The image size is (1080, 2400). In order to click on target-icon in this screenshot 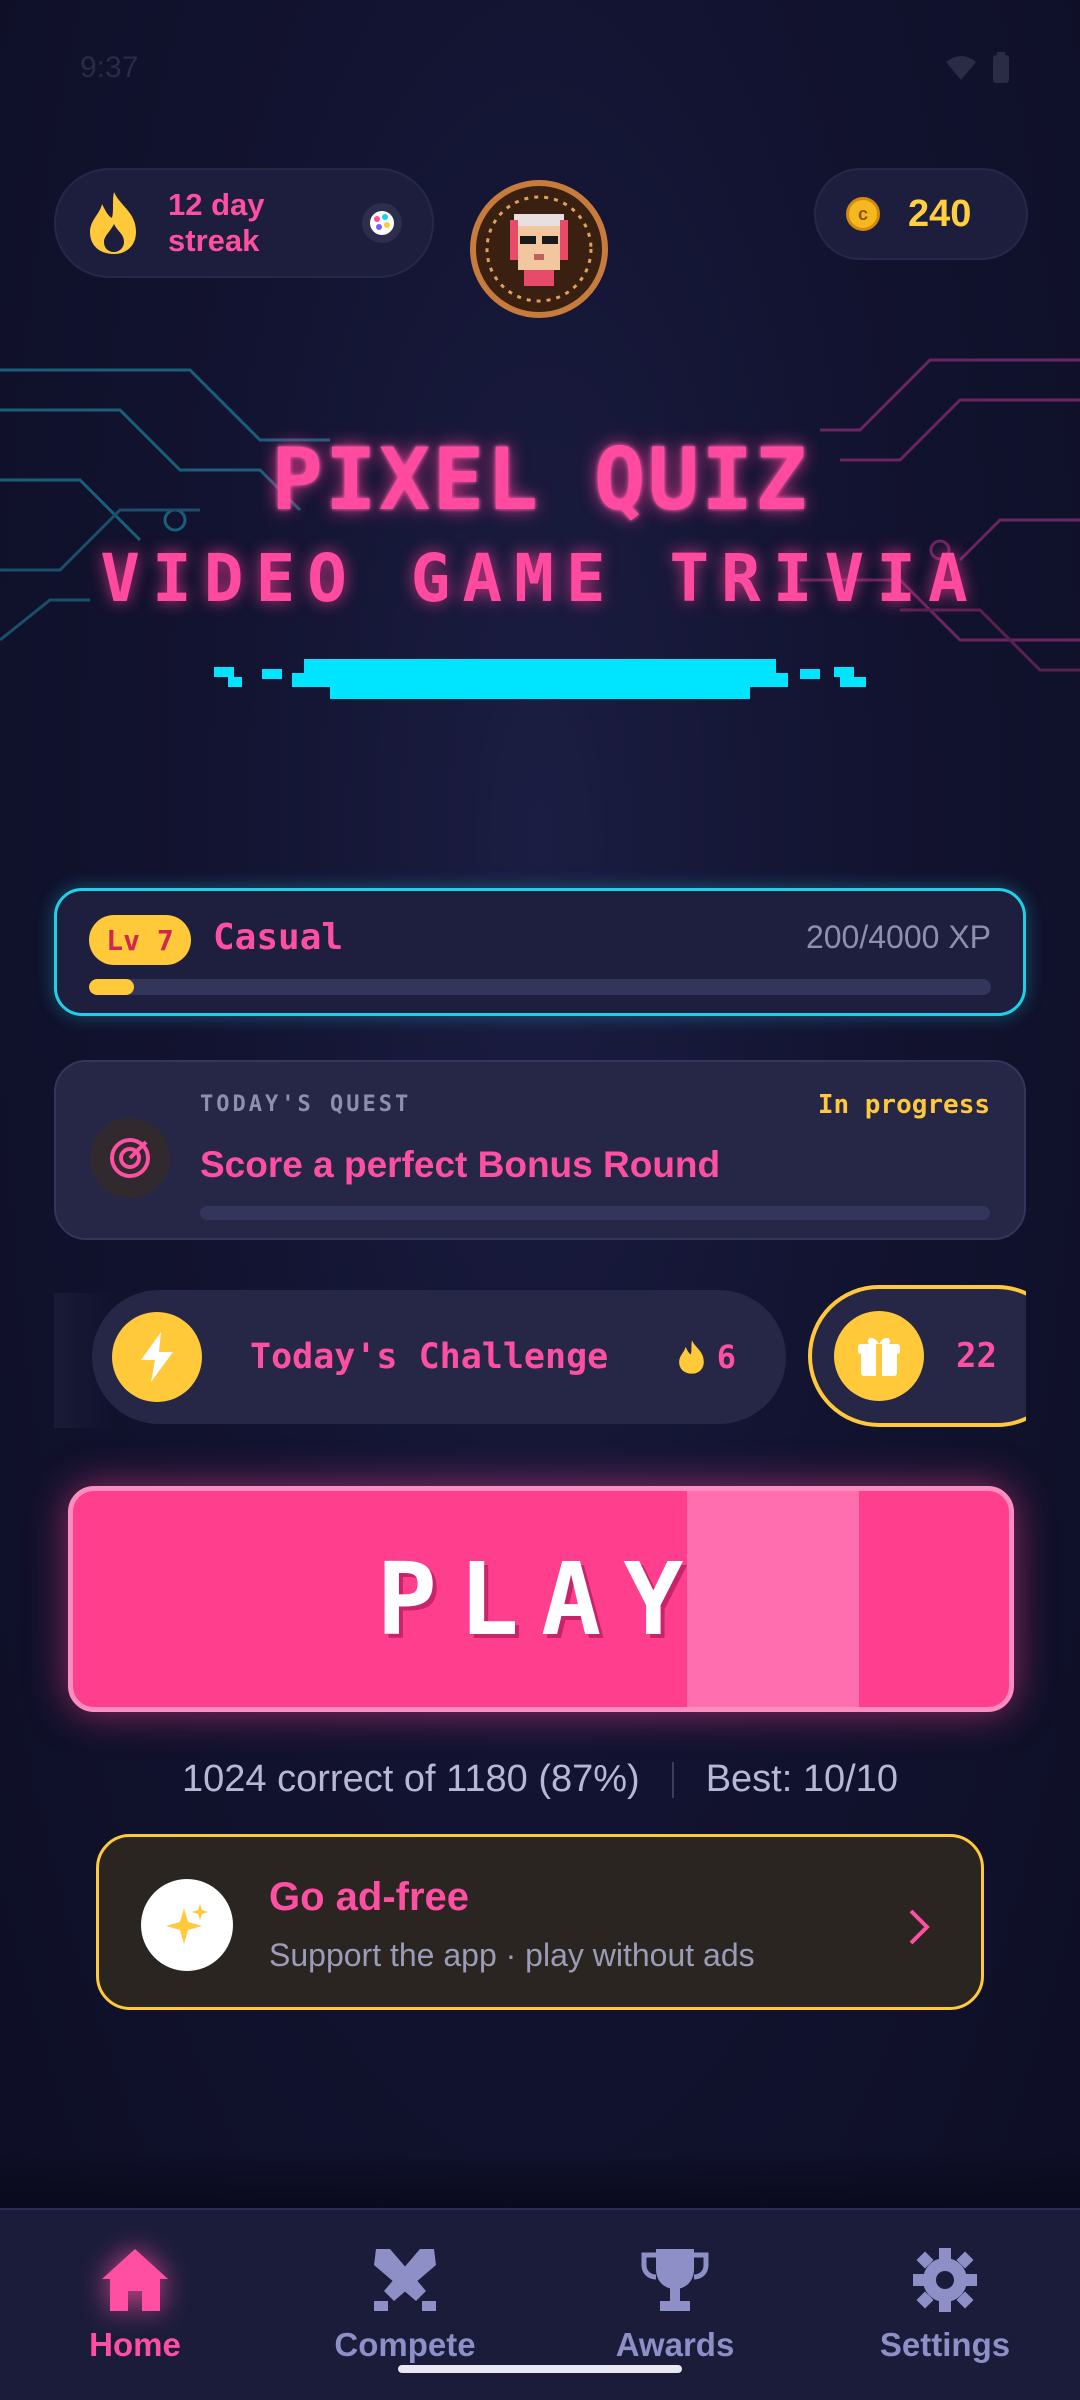, I will do `click(130, 1158)`.